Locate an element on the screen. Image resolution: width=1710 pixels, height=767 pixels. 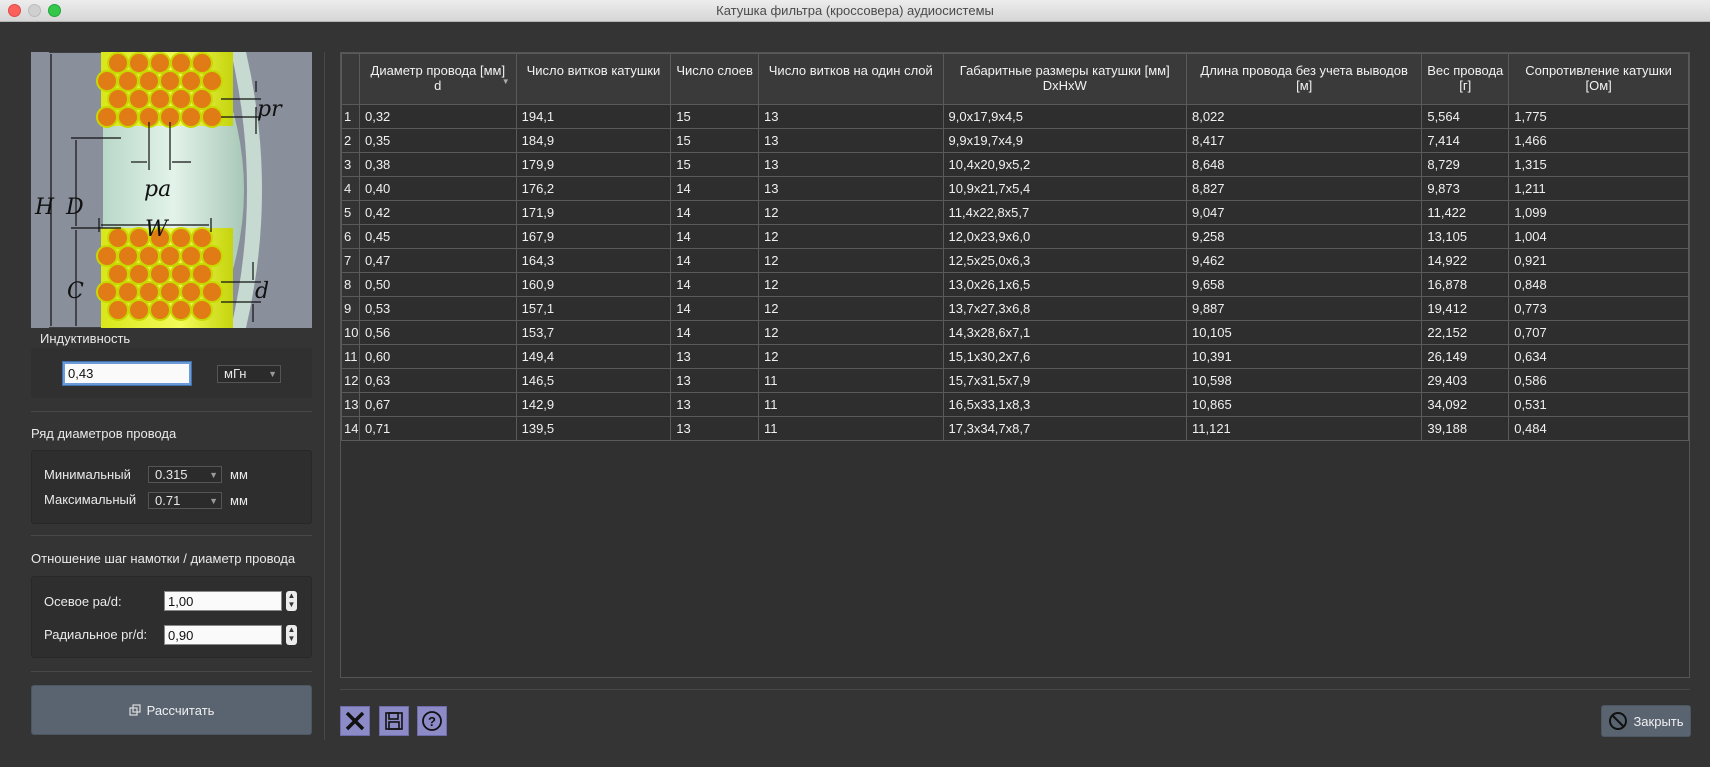
table-cell: 149,4 is located at coordinates (593, 356).